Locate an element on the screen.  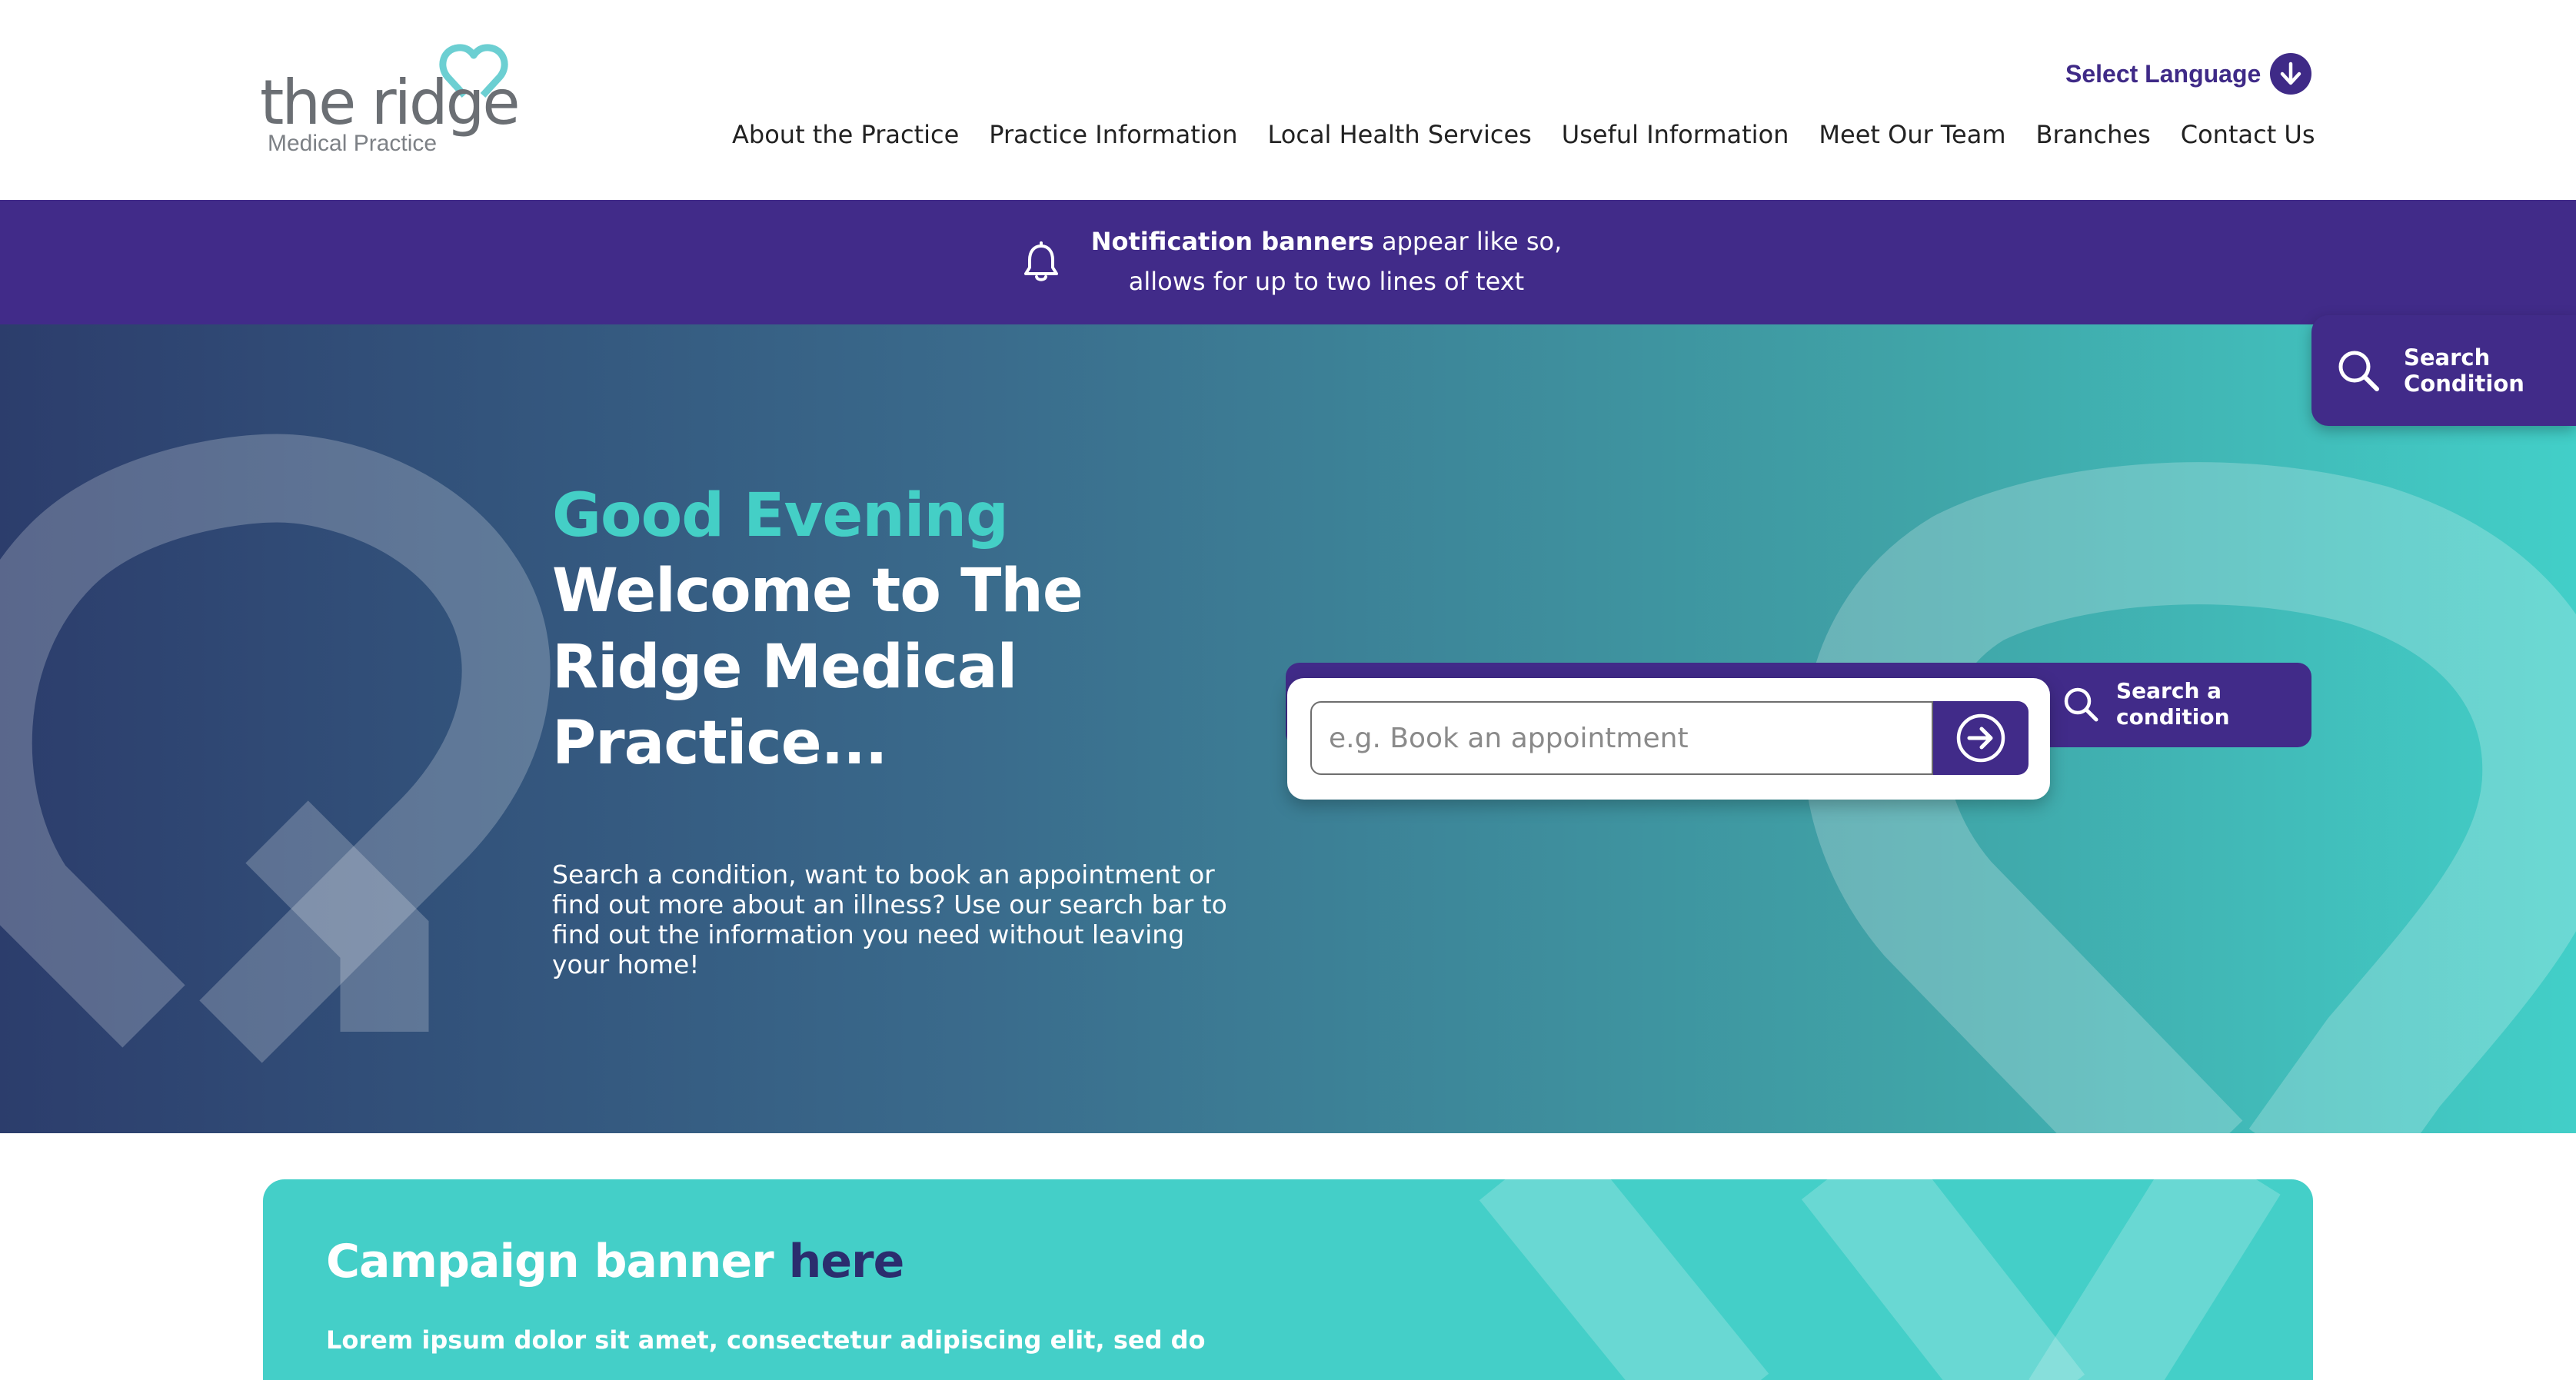
search-submit-button is located at coordinates (1981, 738).